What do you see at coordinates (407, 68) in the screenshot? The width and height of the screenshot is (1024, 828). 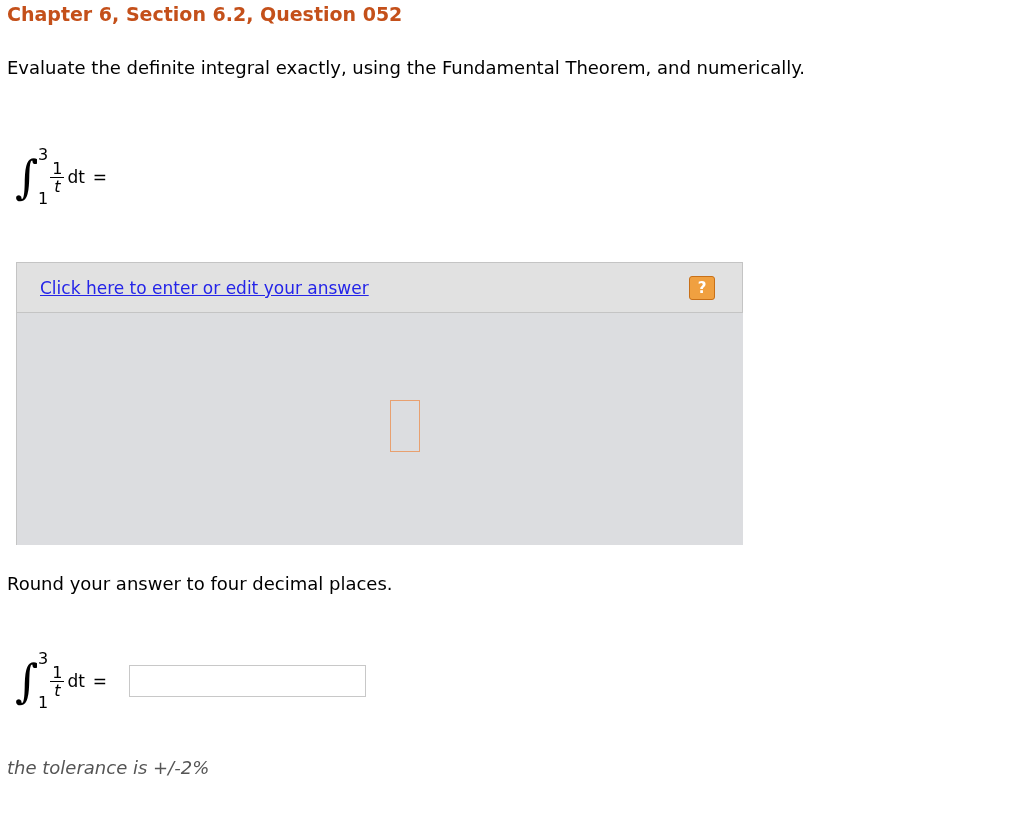 I see `instruction-text: Evaluate the definite integral exactly, using the Fundamental Theorem, and numerically.` at bounding box center [407, 68].